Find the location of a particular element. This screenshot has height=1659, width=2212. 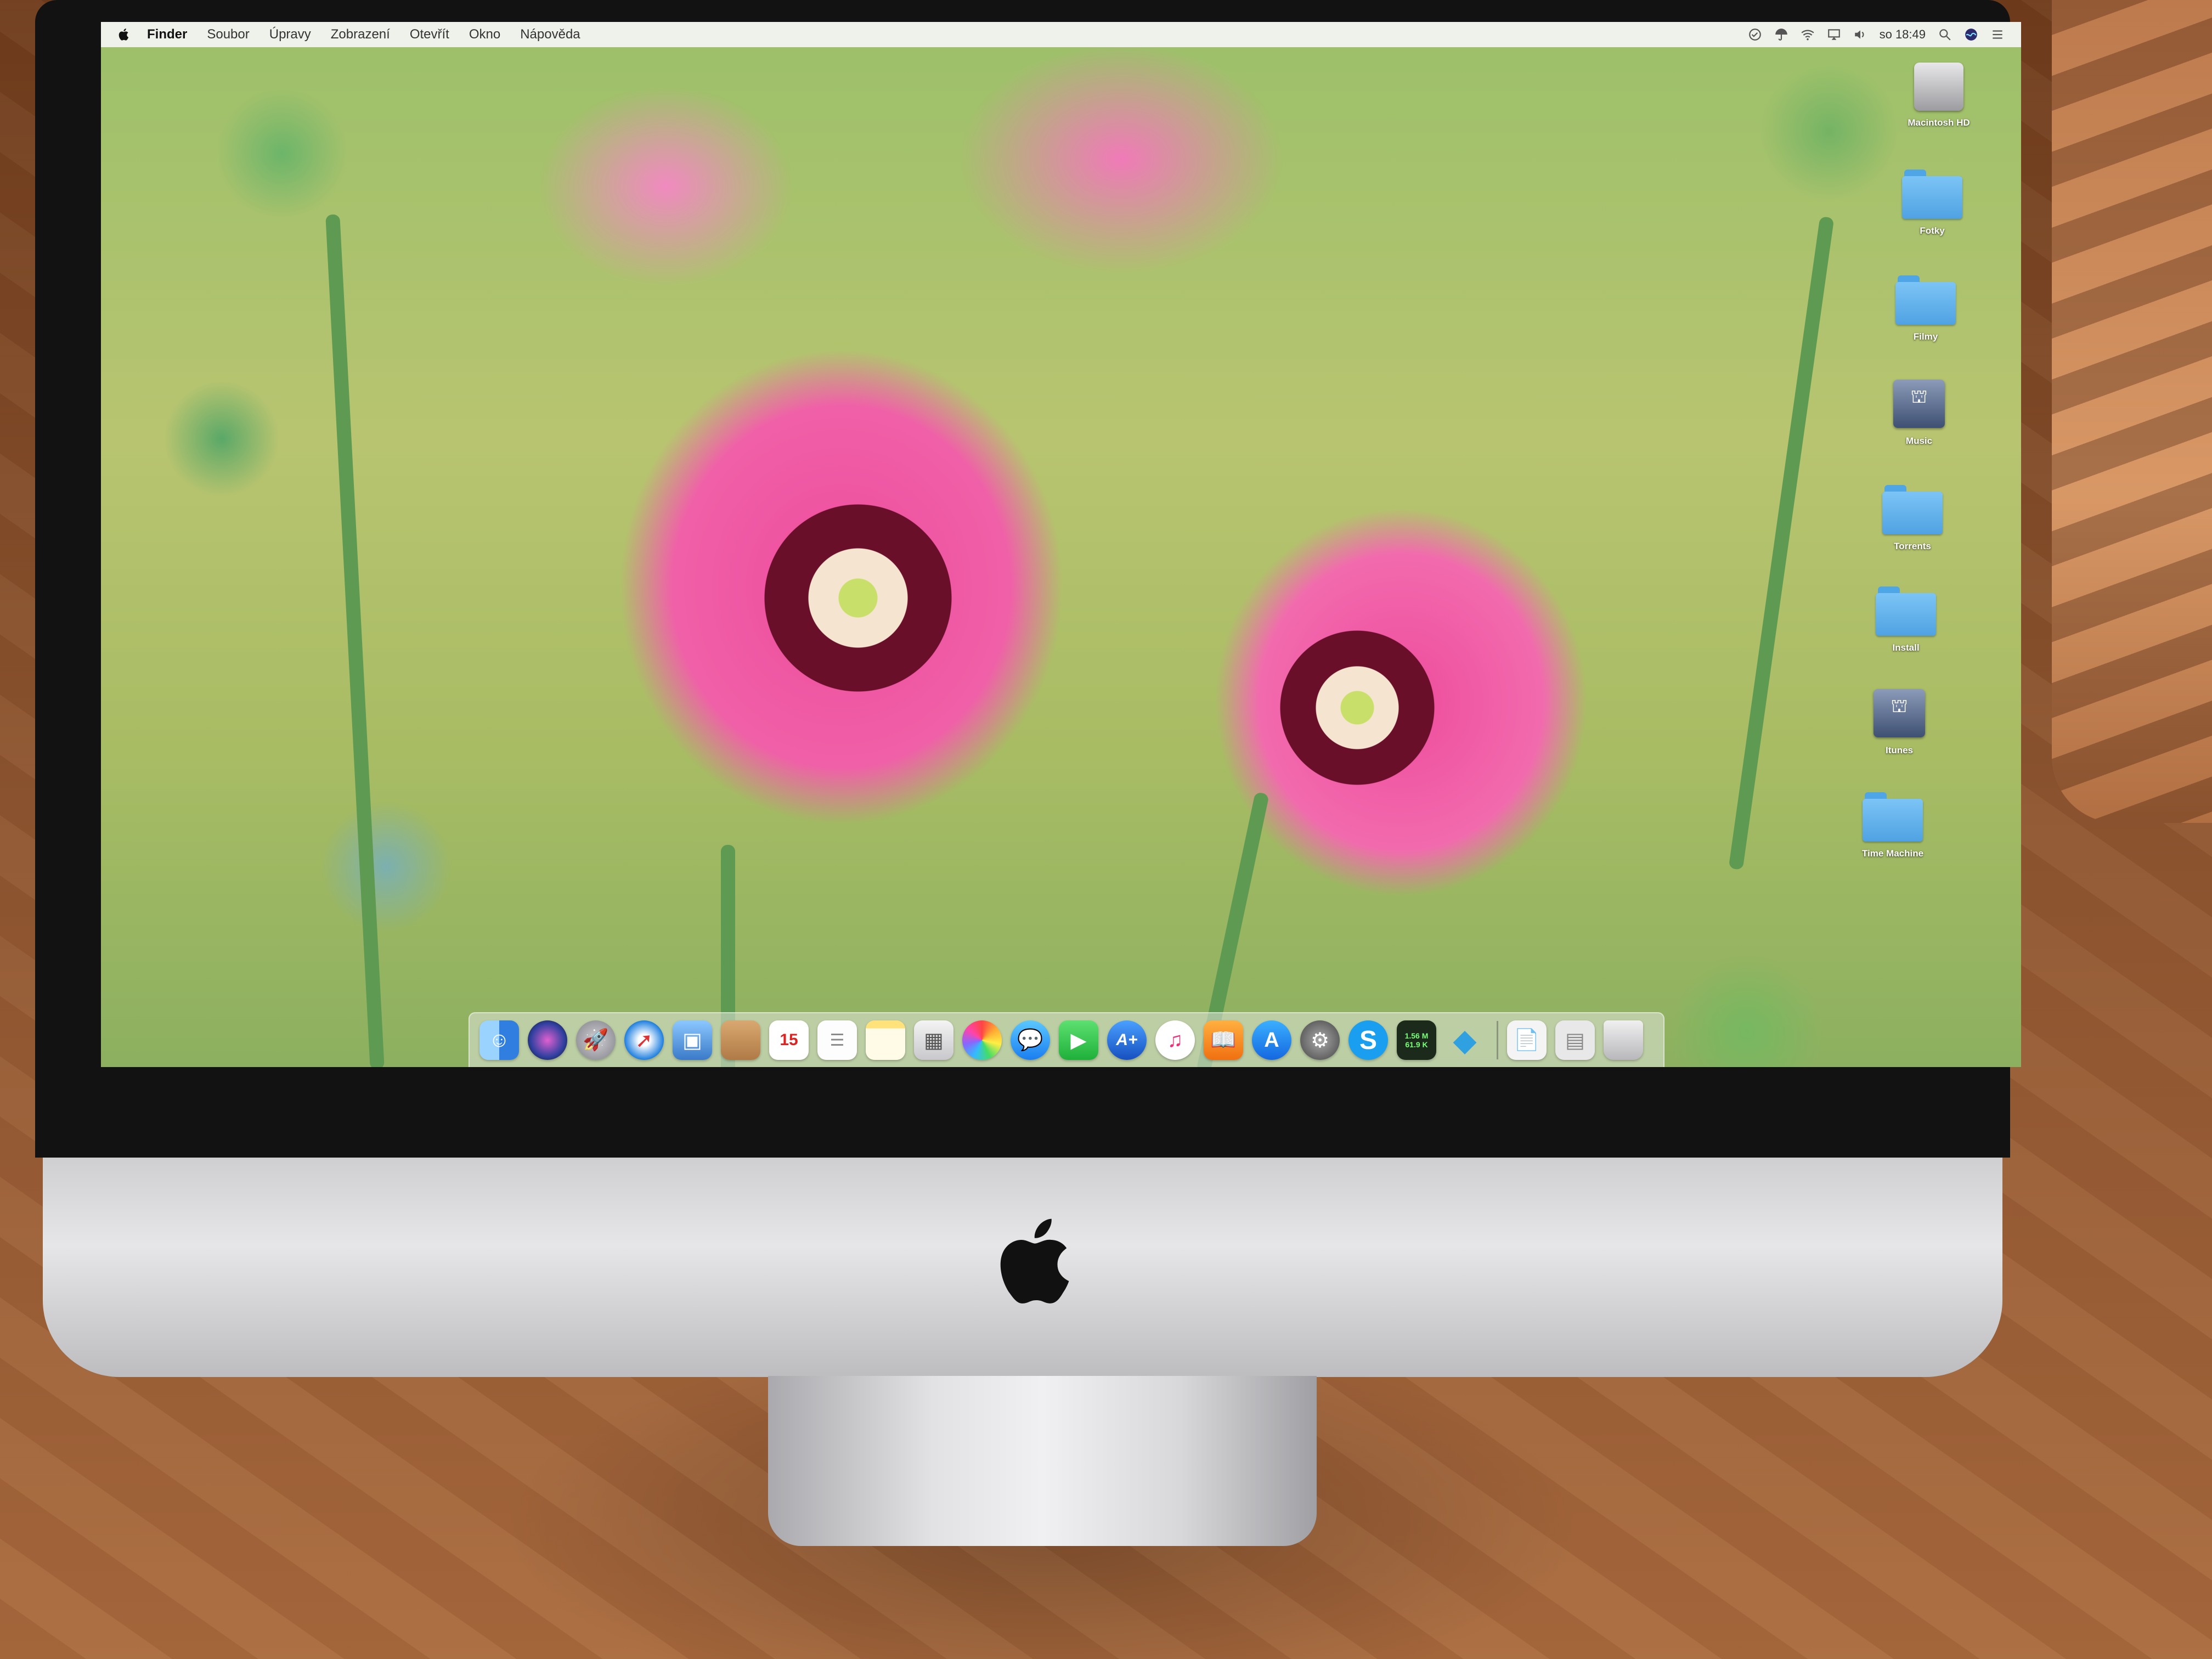

dock-siri-icon is located at coordinates (547, 1040).